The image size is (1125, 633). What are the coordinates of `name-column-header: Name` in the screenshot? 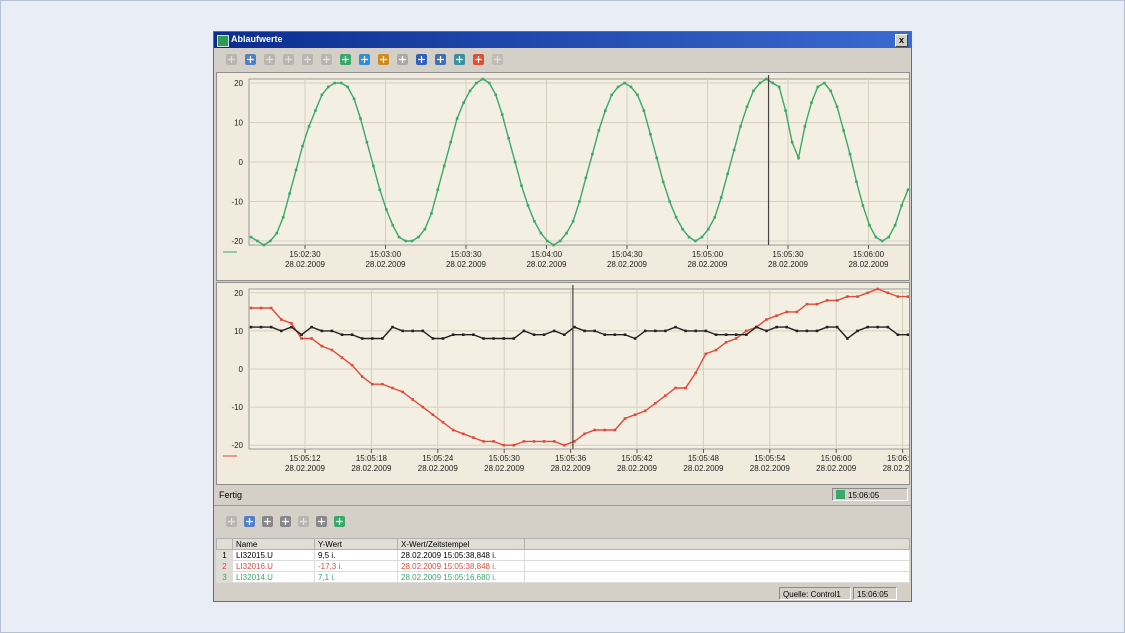 It's located at (273, 544).